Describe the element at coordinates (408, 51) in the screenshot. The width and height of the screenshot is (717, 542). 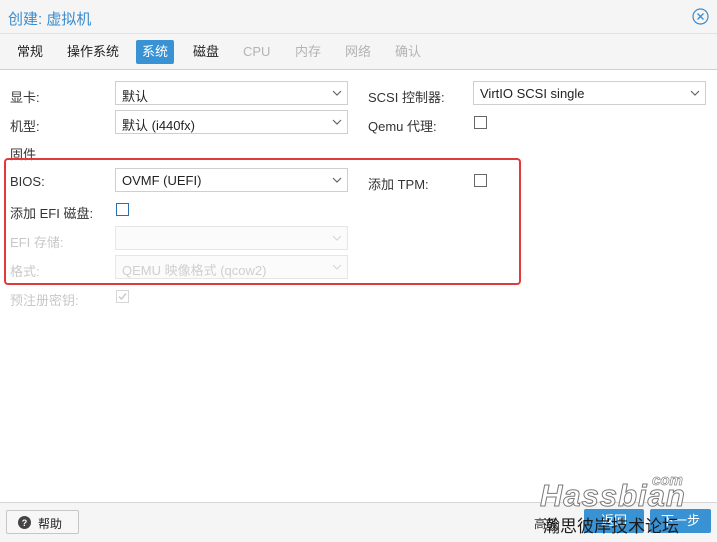
I see `tab-confirm: 确认` at that location.